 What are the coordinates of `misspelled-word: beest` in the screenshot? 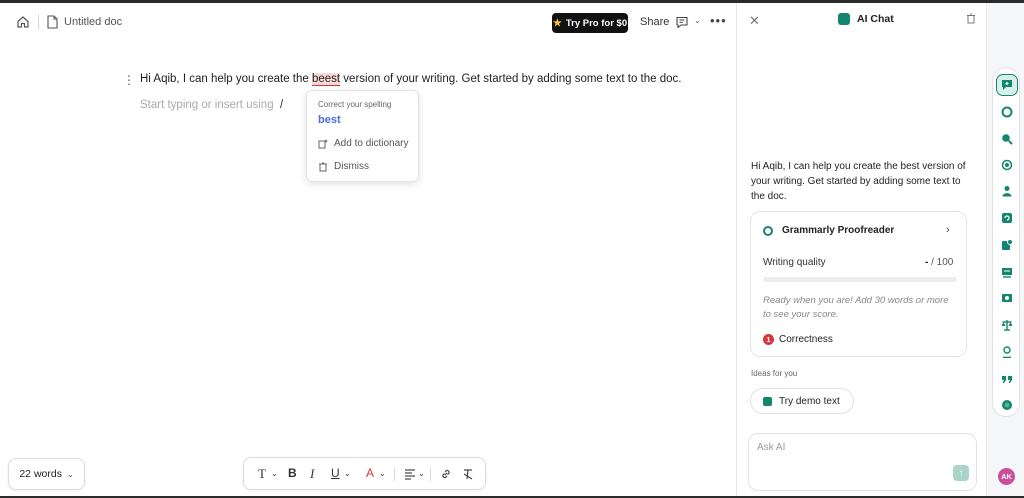 It's located at (326, 79).